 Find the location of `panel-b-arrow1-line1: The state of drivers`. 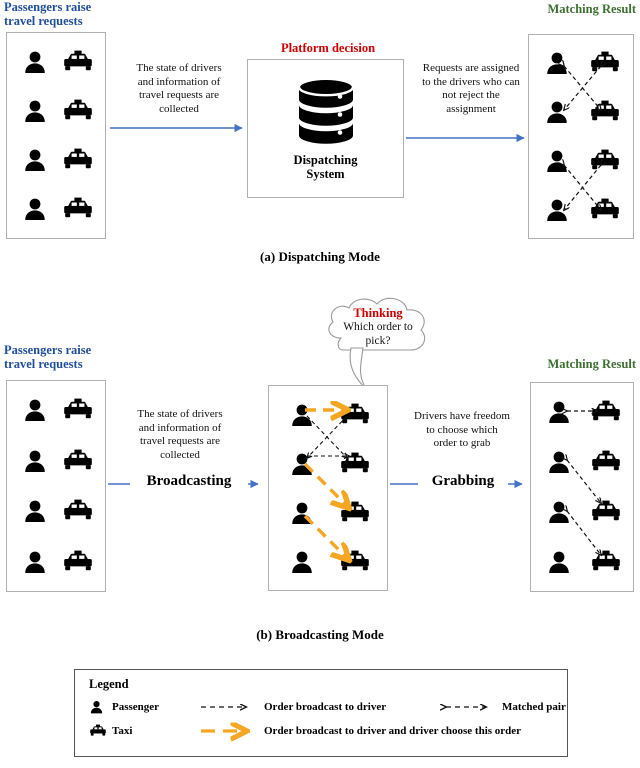

panel-b-arrow1-line1: The state of drivers is located at coordinates (180, 414).